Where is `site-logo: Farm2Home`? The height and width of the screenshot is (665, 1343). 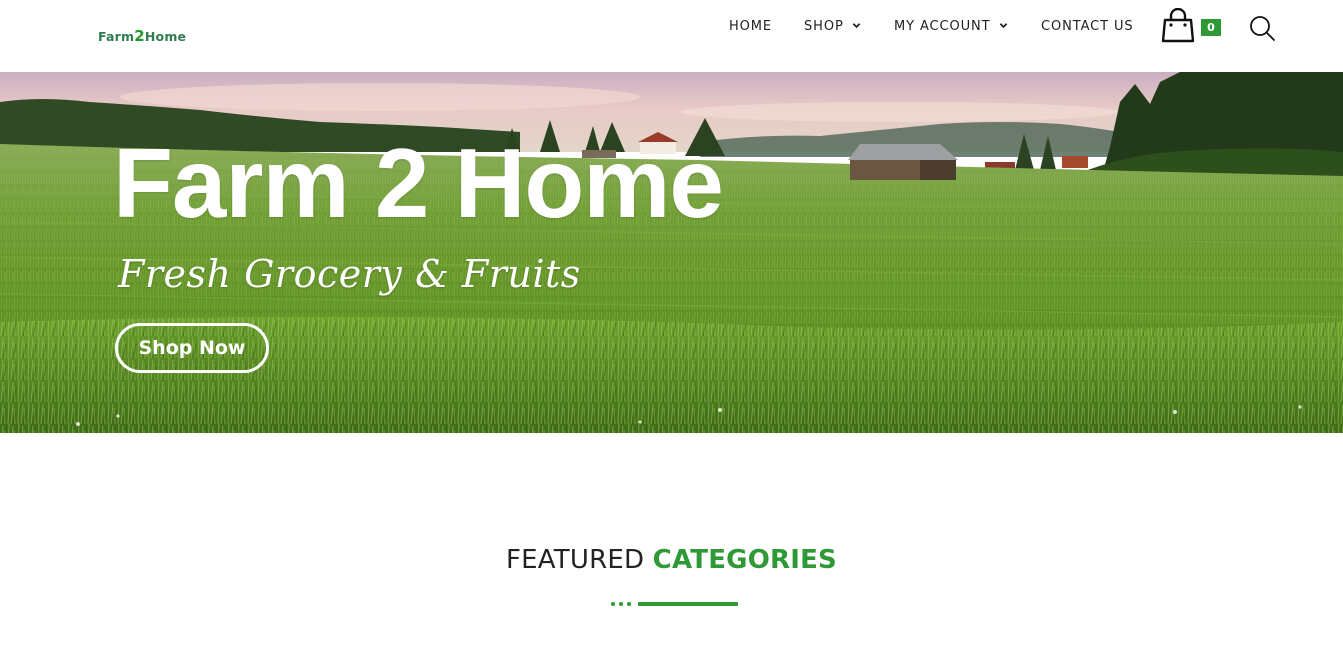
site-logo: Farm2Home is located at coordinates (142, 36).